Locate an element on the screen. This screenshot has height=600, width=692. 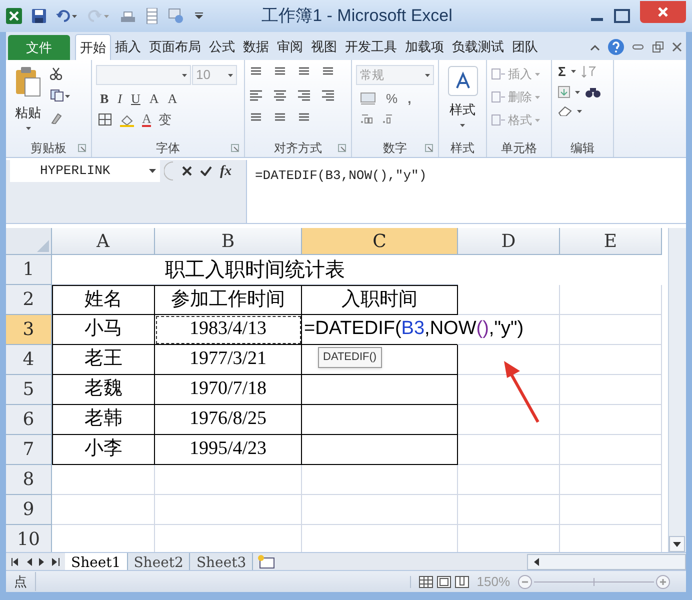
column-header: E is located at coordinates (611, 241).